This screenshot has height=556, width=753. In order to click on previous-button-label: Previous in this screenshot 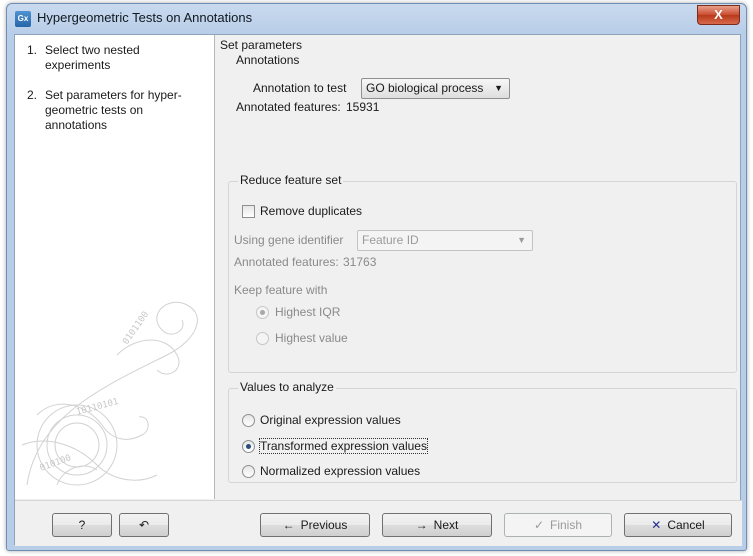, I will do `click(324, 525)`.